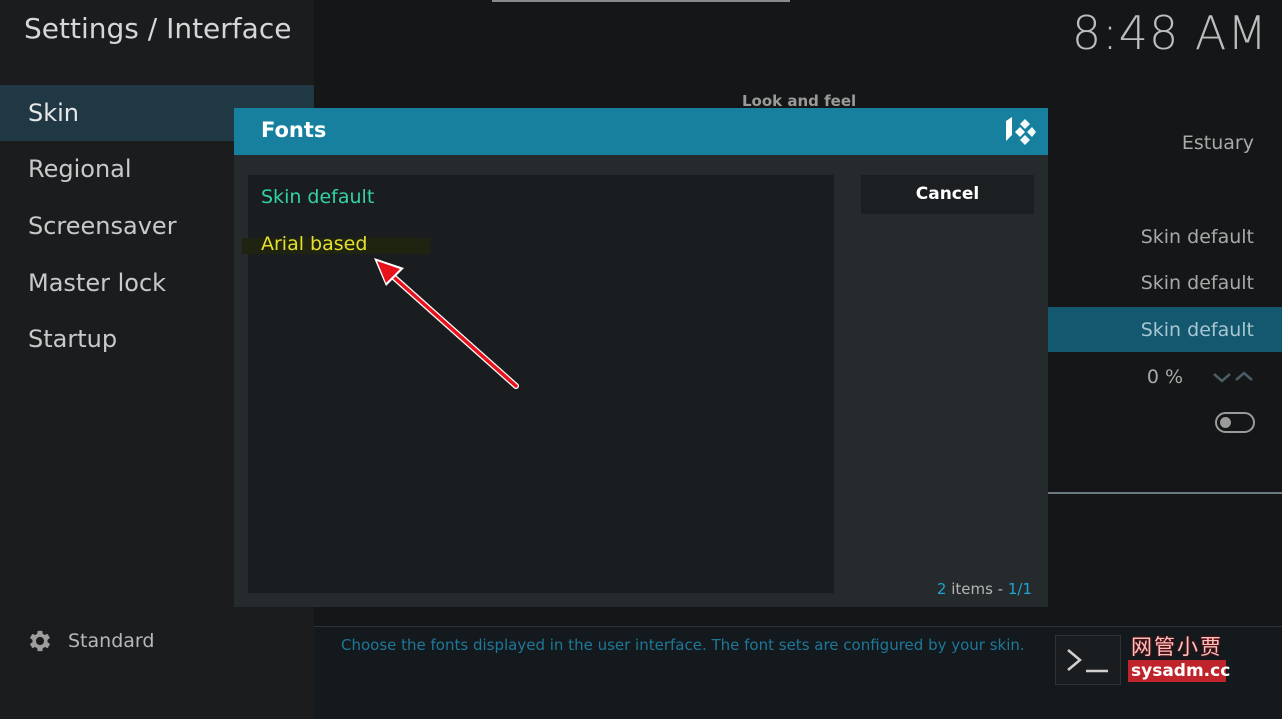  Describe the element at coordinates (1197, 330) in the screenshot. I see `setting-value-fonts: Skin default` at that location.